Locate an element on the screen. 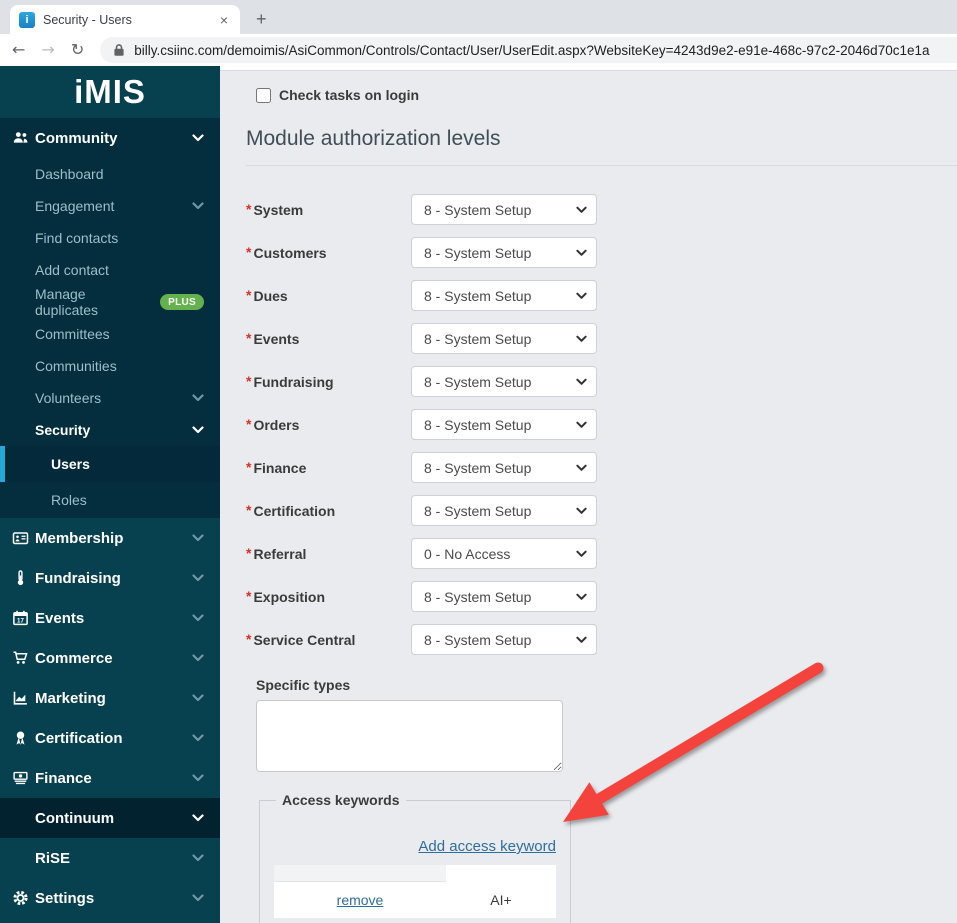 The width and height of the screenshot is (957, 923). module-level-select-referral: 0 - No Access is located at coordinates (504, 553).